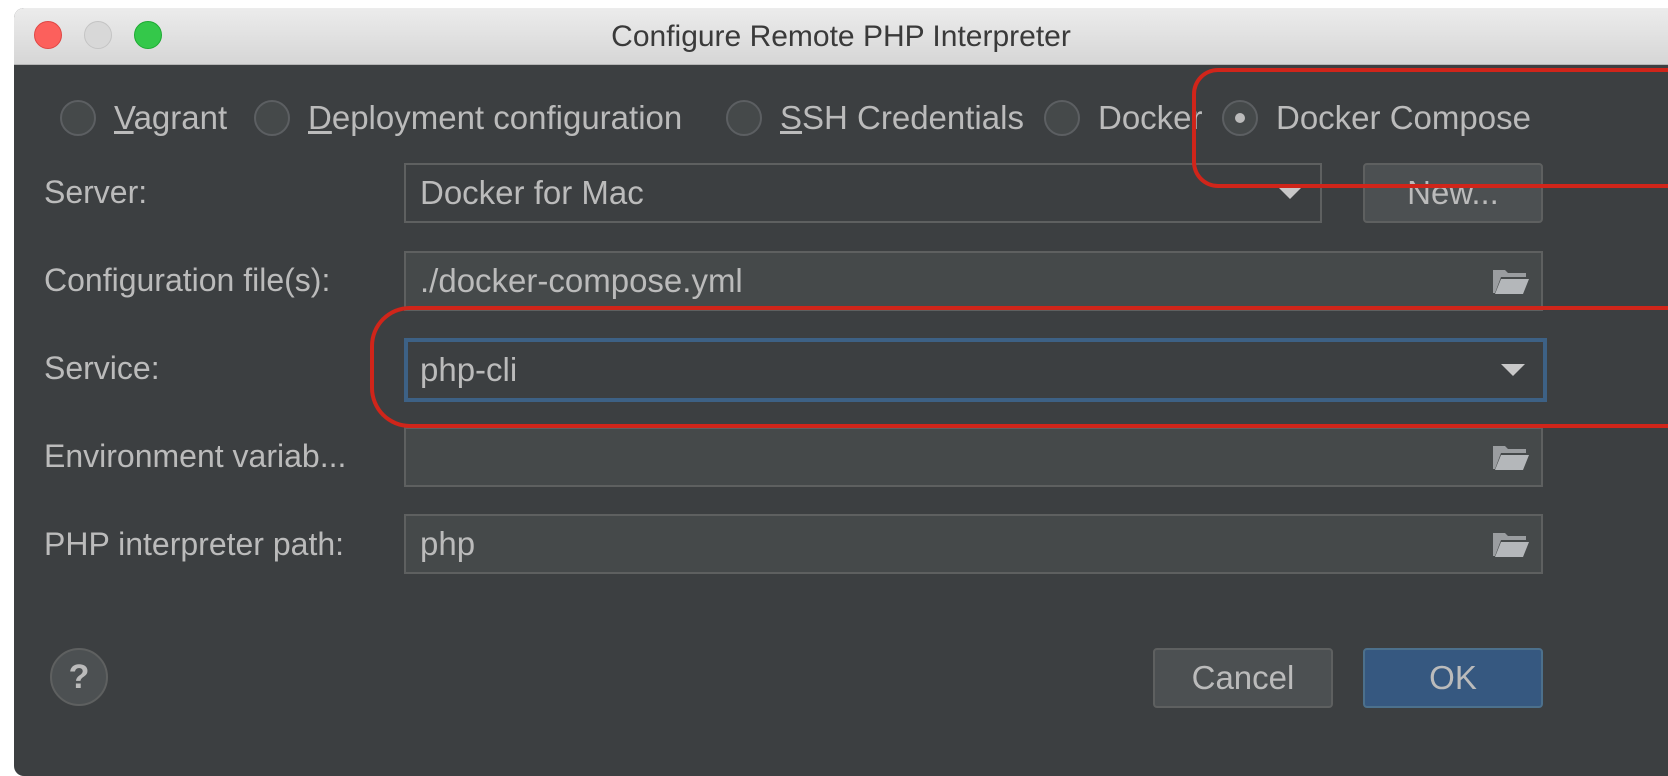 Image resolution: width=1668 pixels, height=776 pixels. I want to click on radio-circle-selected, so click(1240, 118).